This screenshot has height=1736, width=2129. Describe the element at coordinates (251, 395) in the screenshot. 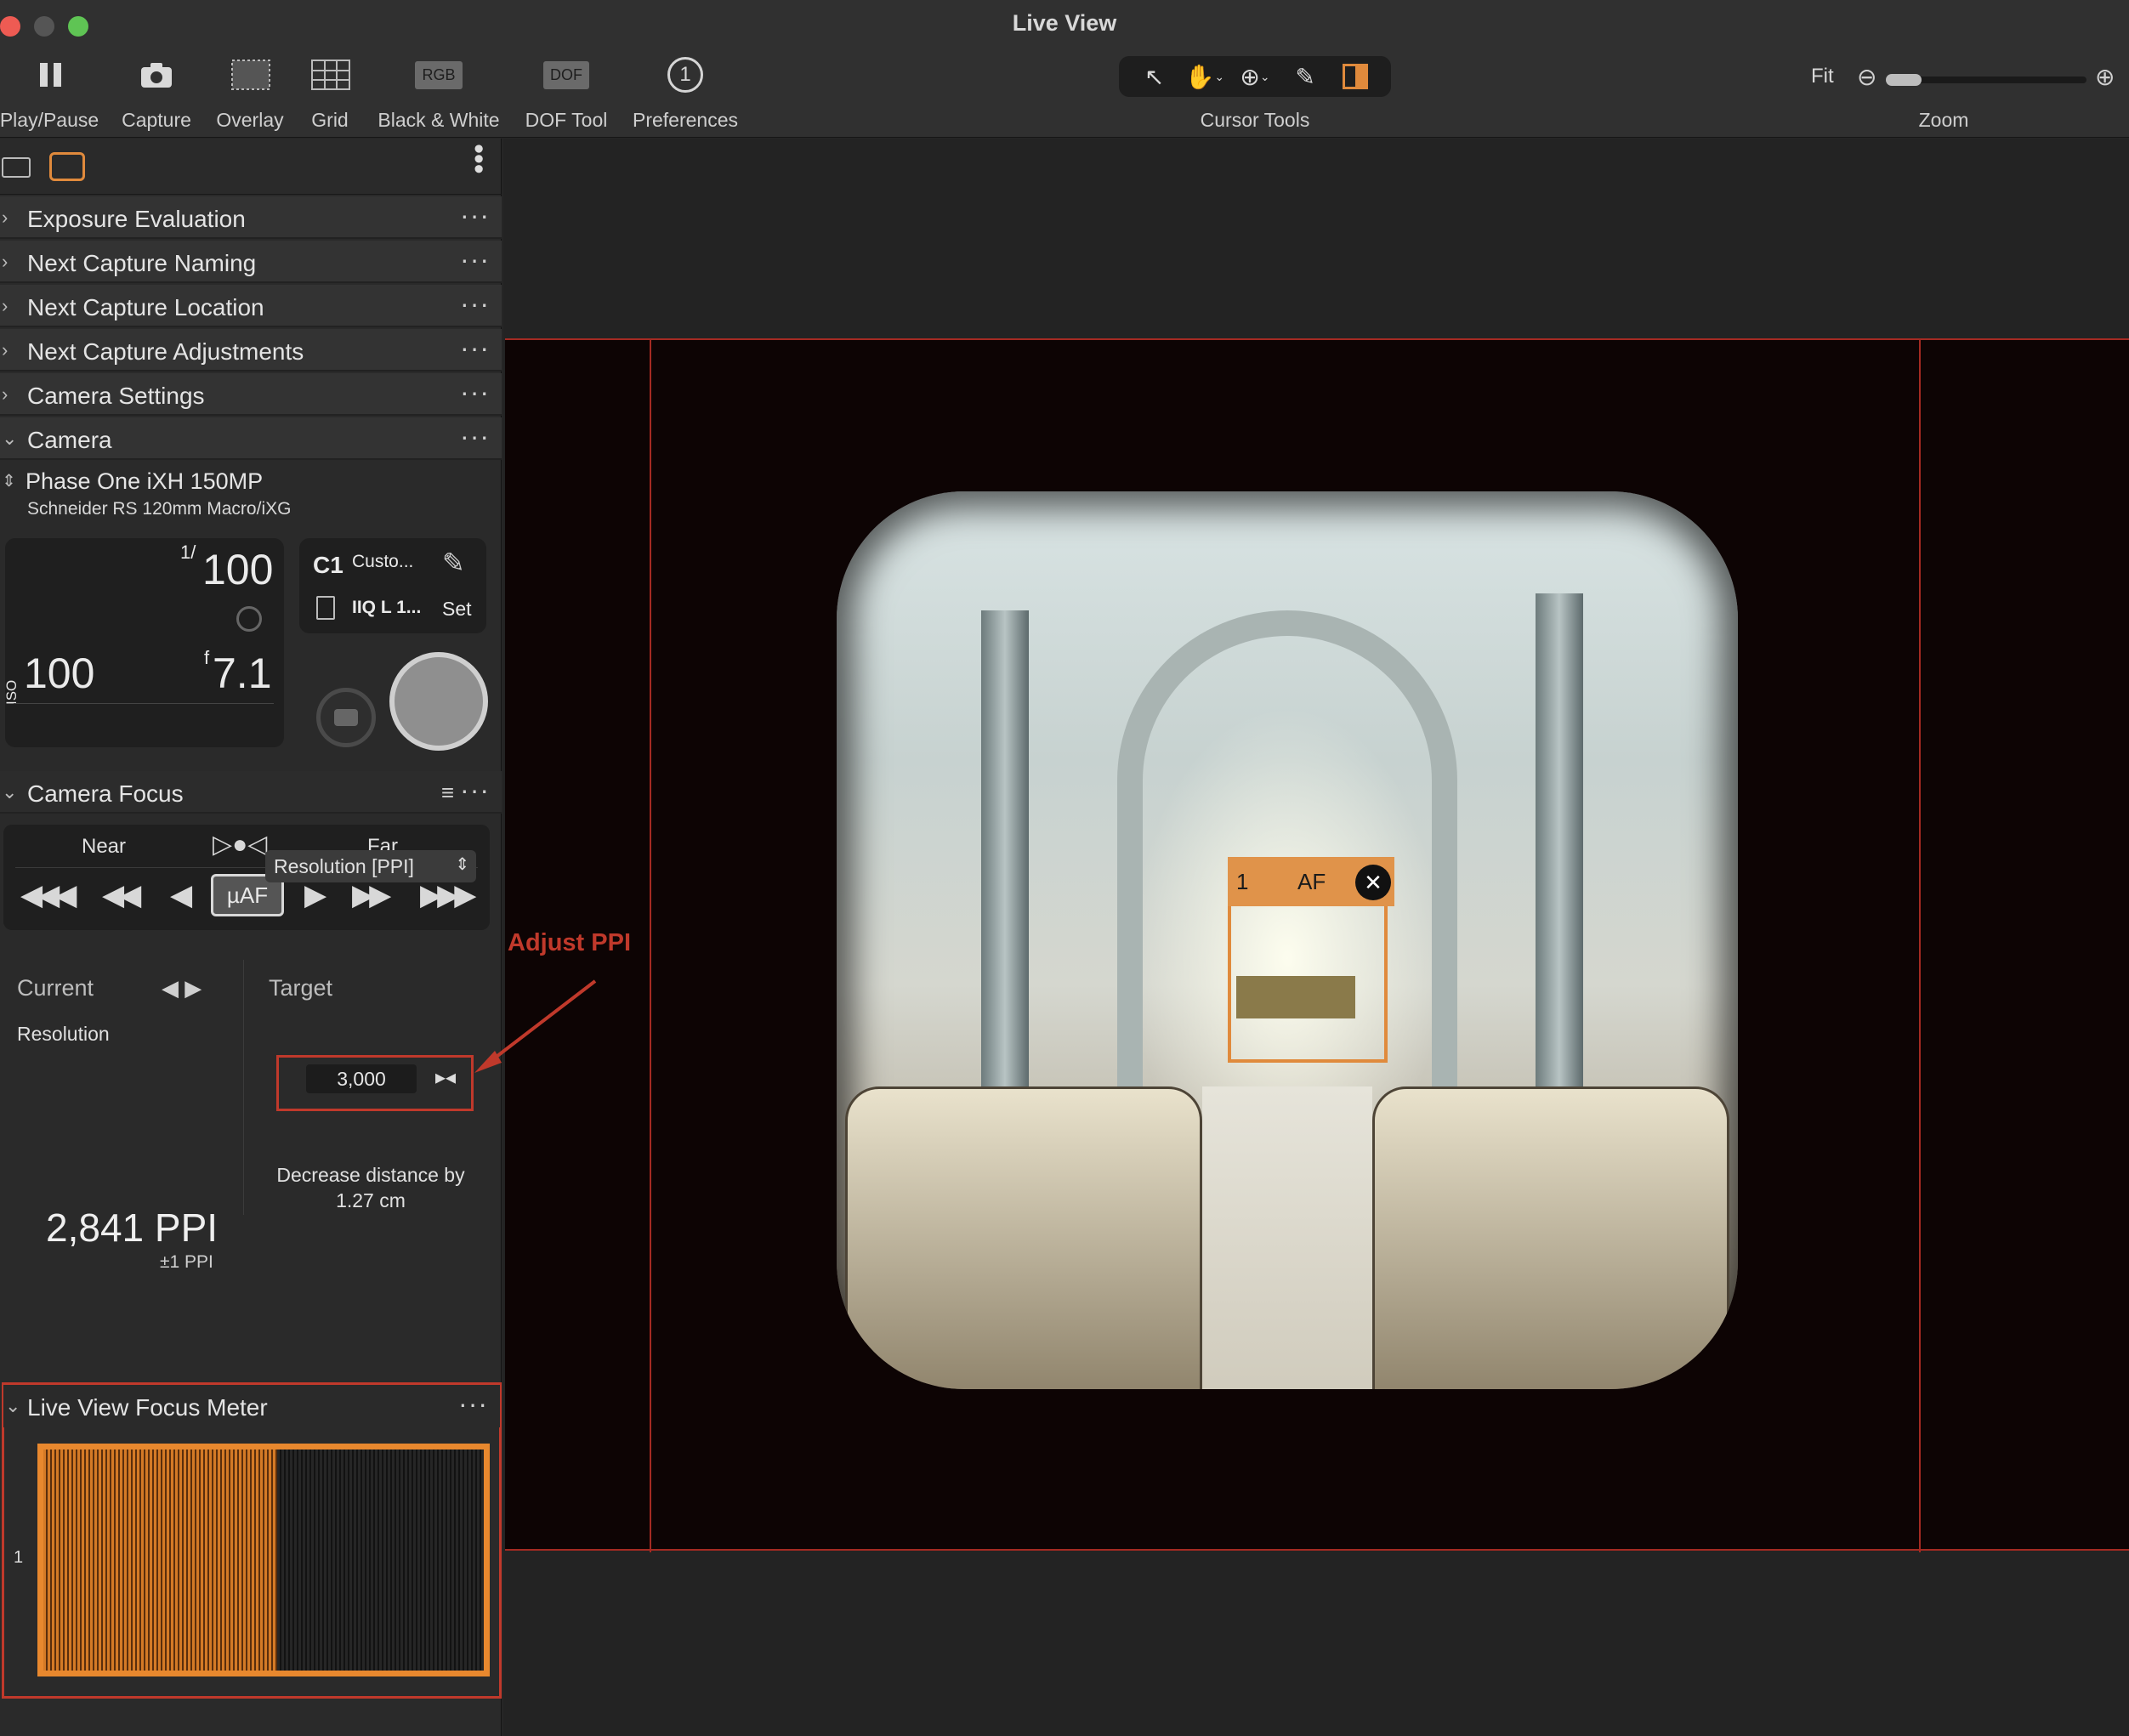

I see `panel-camera-settings: › Camera Settings ···` at that location.